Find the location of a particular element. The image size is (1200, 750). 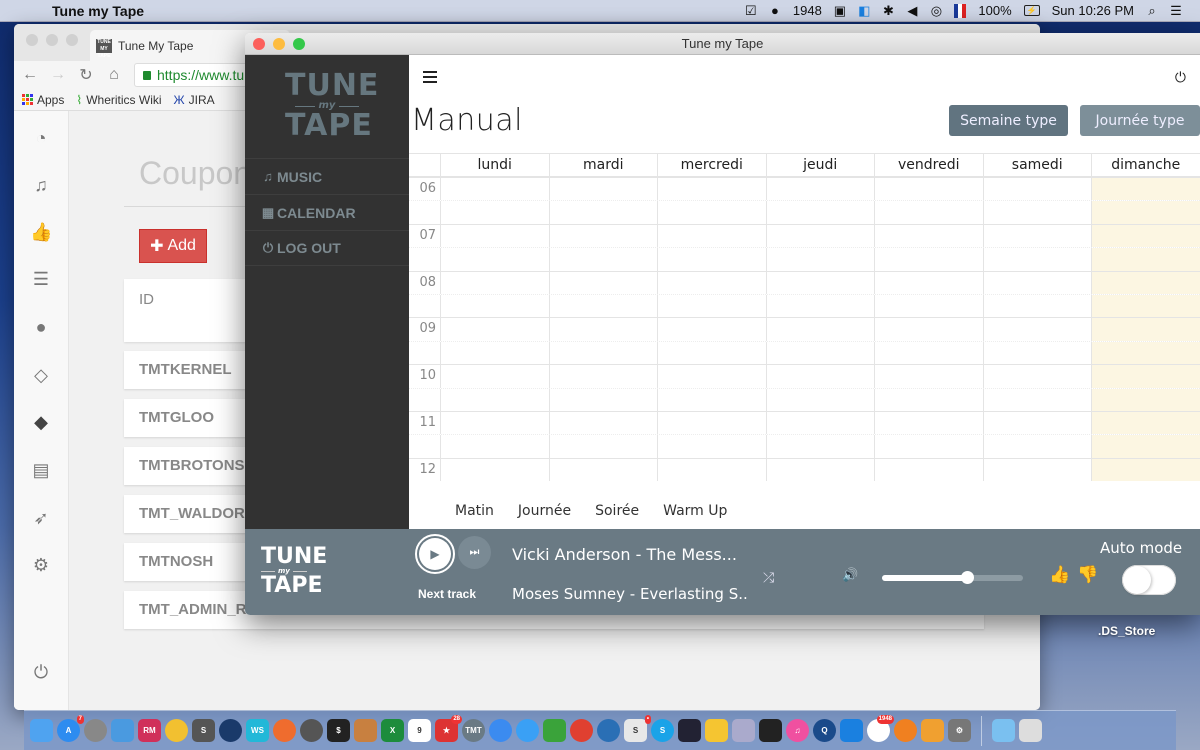

bluetooth-icon: ✱ is located at coordinates (888, 11).